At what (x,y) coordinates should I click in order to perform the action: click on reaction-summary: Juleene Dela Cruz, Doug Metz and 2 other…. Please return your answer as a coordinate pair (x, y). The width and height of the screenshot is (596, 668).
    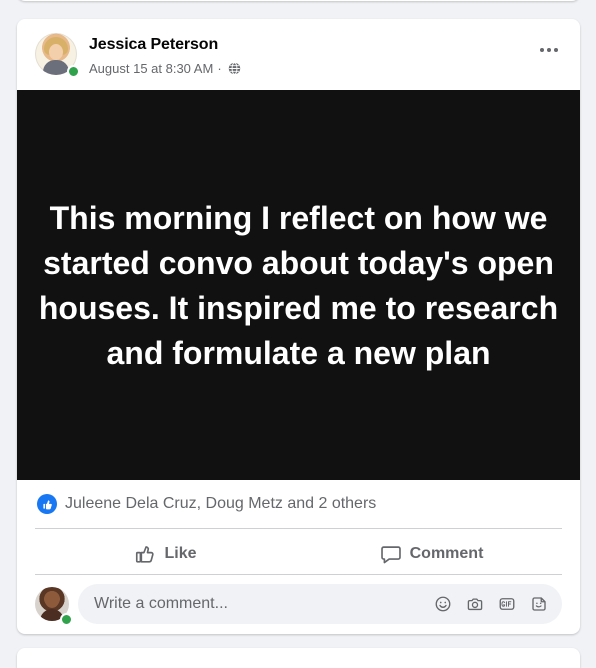
    Looking at the image, I should click on (206, 504).